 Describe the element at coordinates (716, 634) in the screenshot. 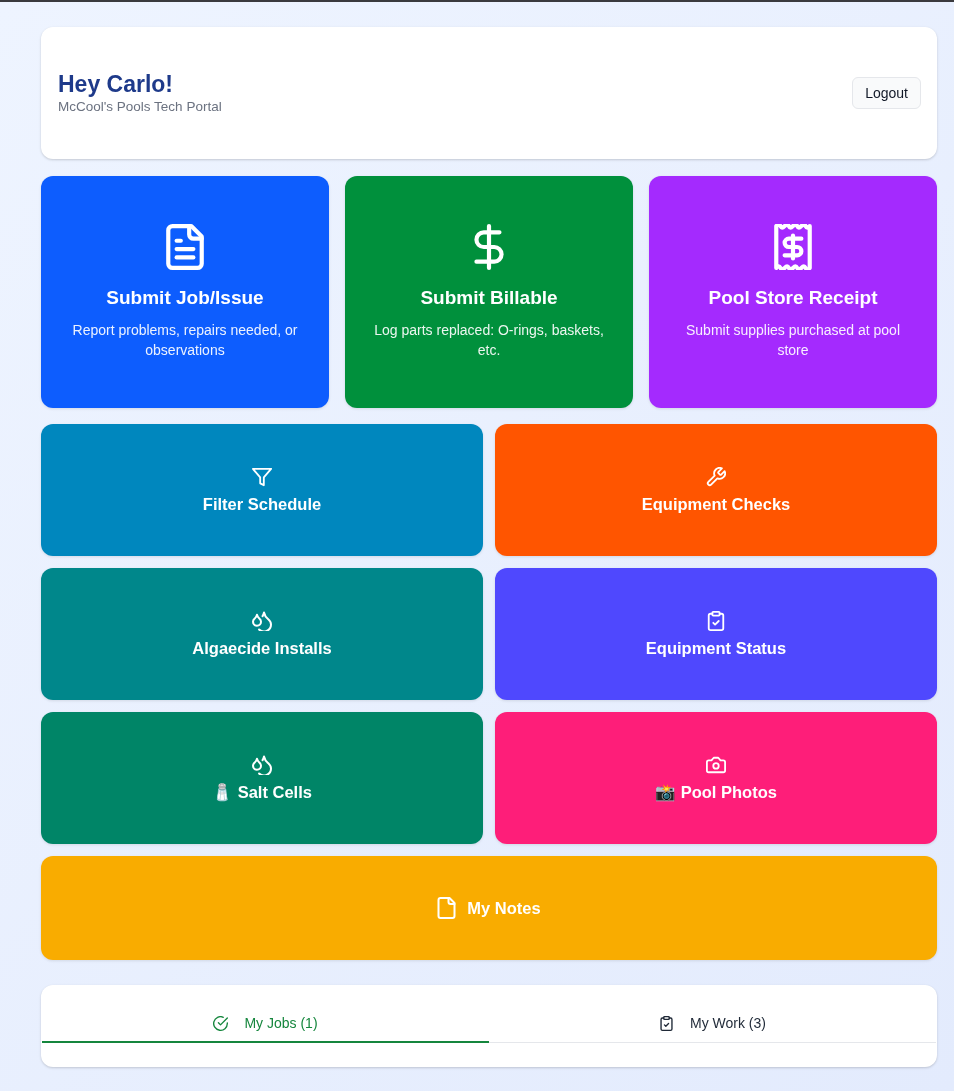

I see `action-tile: Equipment Status` at that location.